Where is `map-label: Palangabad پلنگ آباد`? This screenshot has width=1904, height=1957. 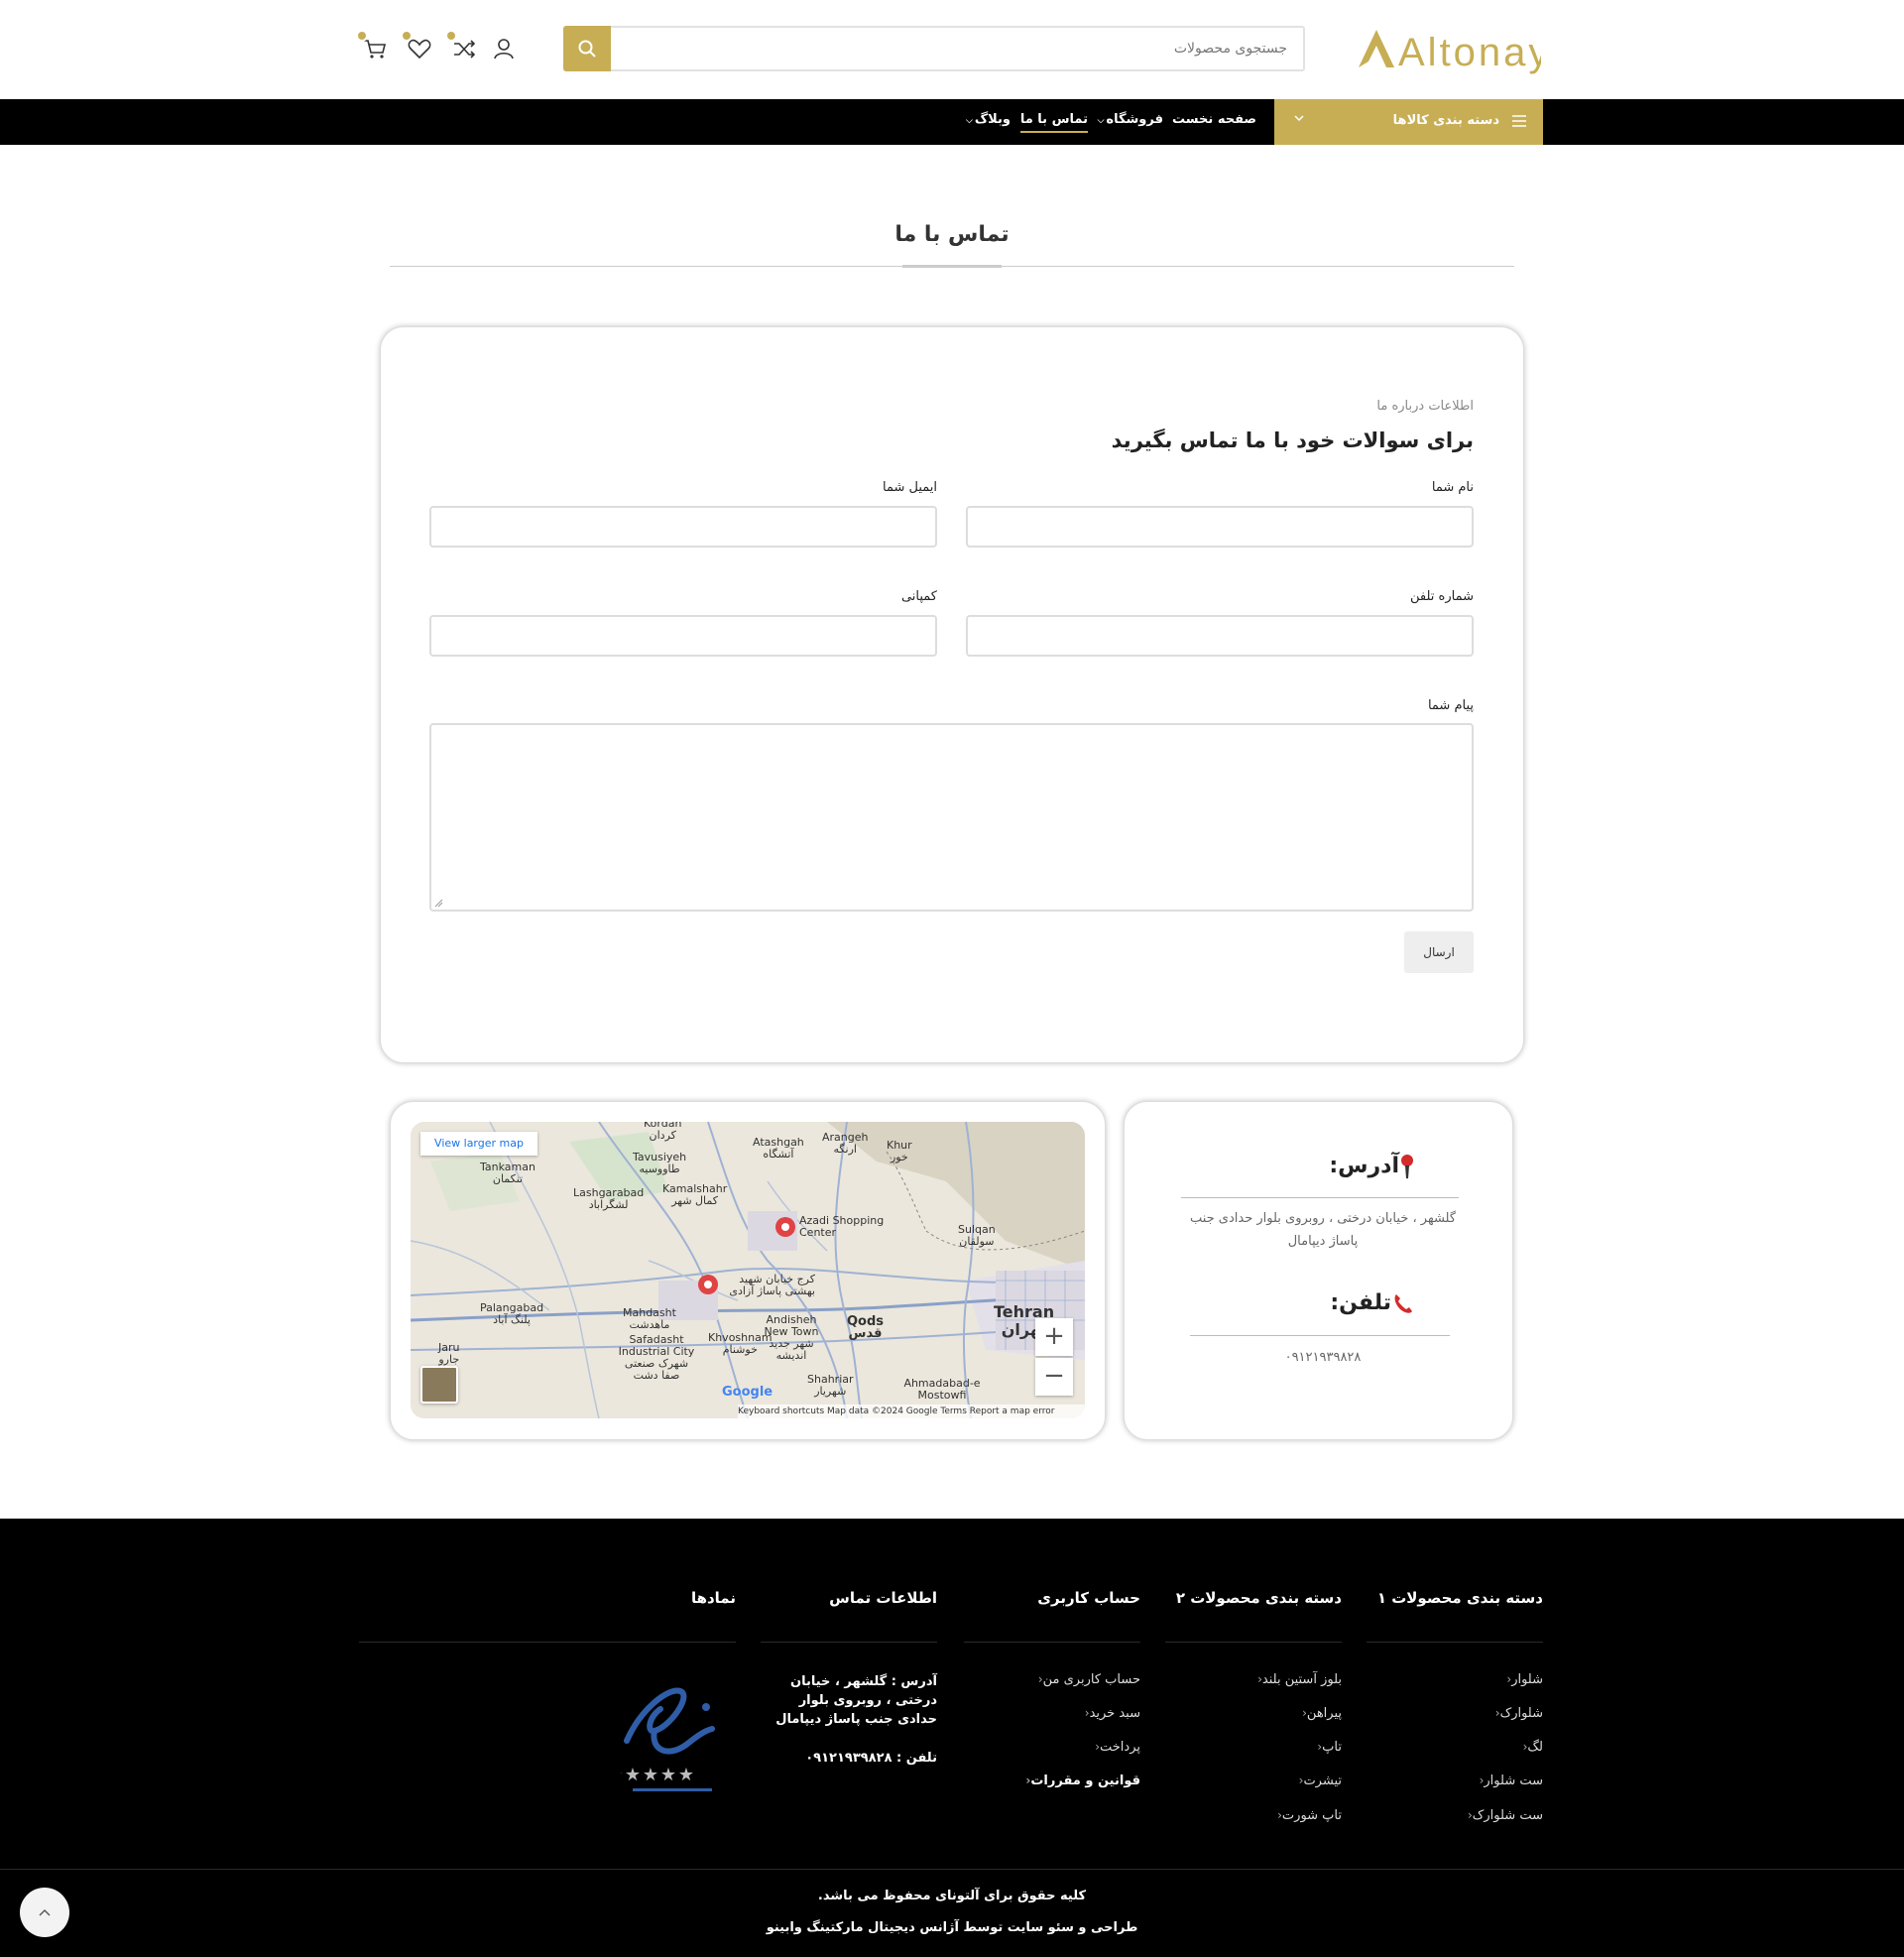
map-label: Palangabad پلنگ آباد is located at coordinates (512, 1313).